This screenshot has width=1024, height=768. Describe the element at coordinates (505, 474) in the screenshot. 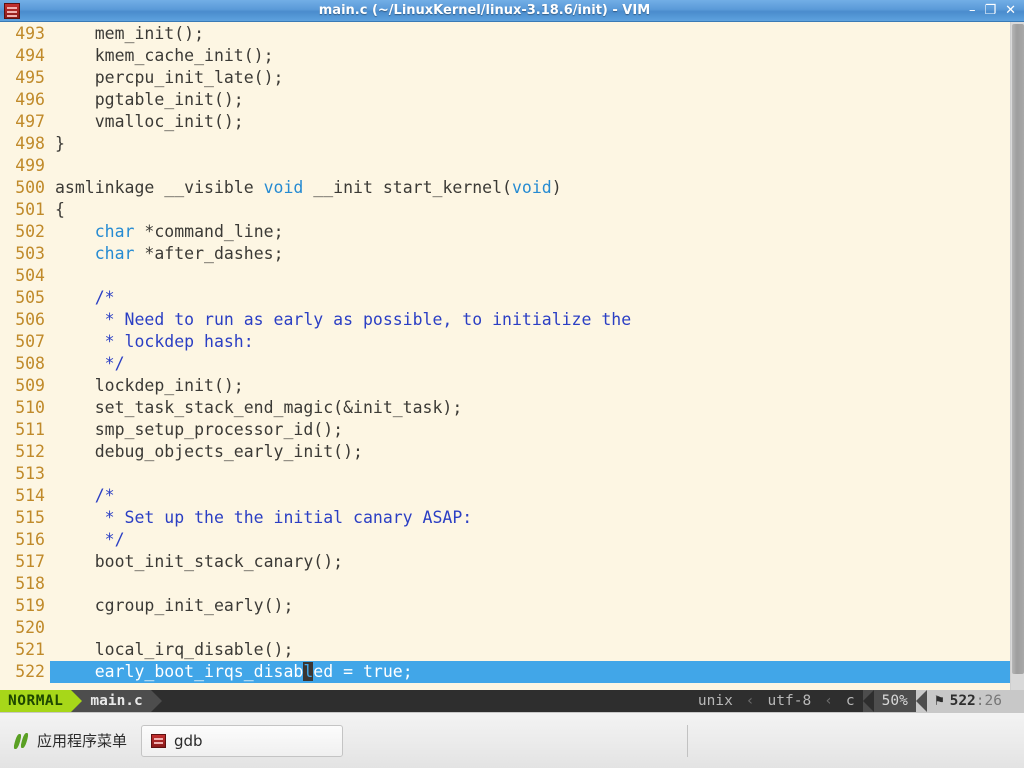

I see `code-line: 513` at that location.